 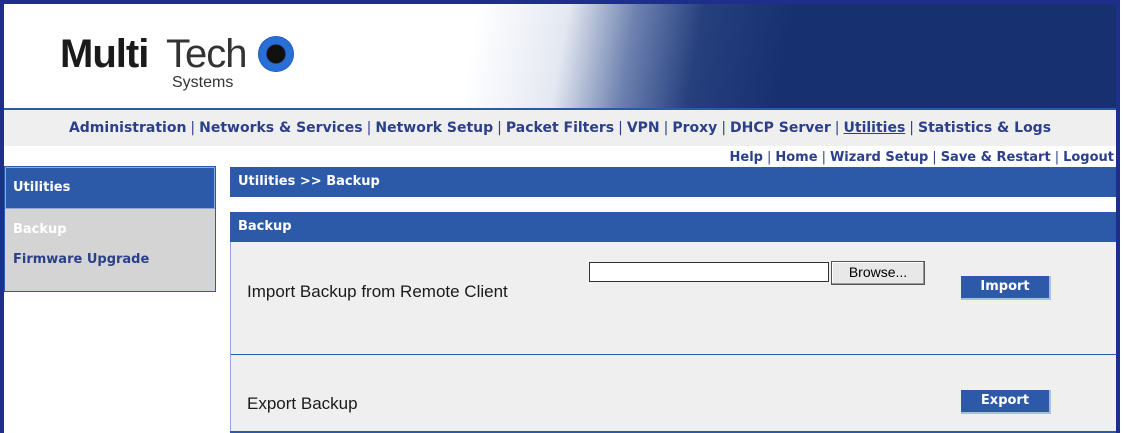 What do you see at coordinates (709, 272) in the screenshot?
I see `backup-file-input` at bounding box center [709, 272].